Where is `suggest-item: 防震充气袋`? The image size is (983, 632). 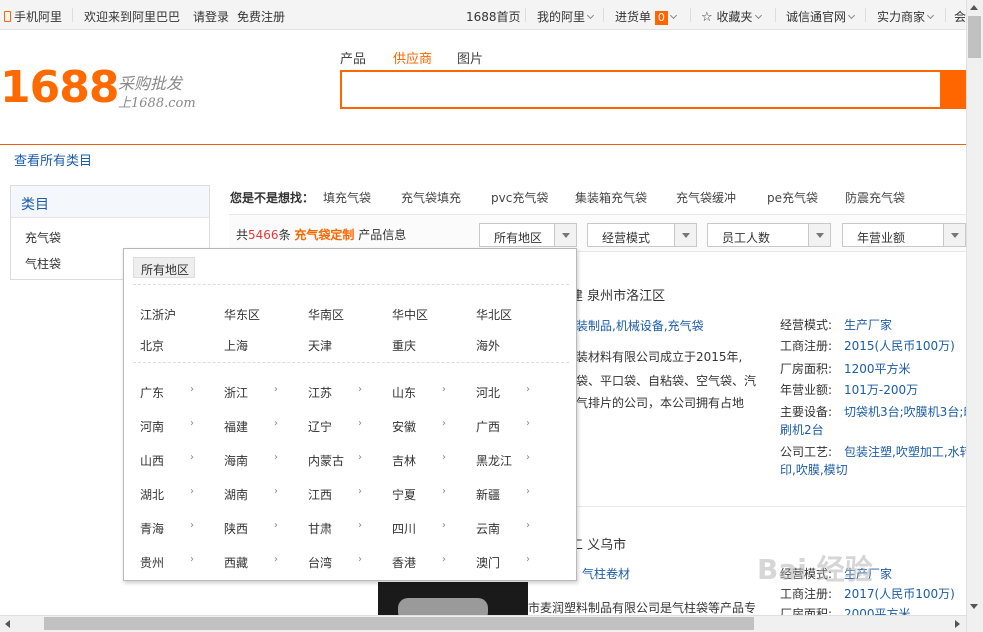 suggest-item: 防震充气袋 is located at coordinates (875, 197).